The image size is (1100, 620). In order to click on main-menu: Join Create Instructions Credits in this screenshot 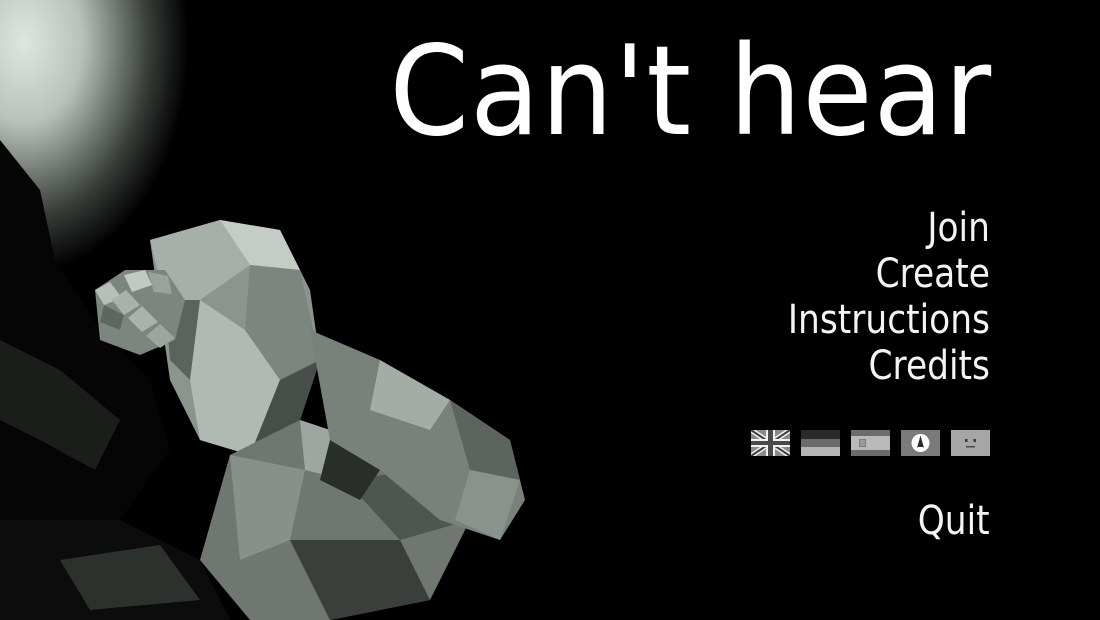, I will do `click(872, 297)`.